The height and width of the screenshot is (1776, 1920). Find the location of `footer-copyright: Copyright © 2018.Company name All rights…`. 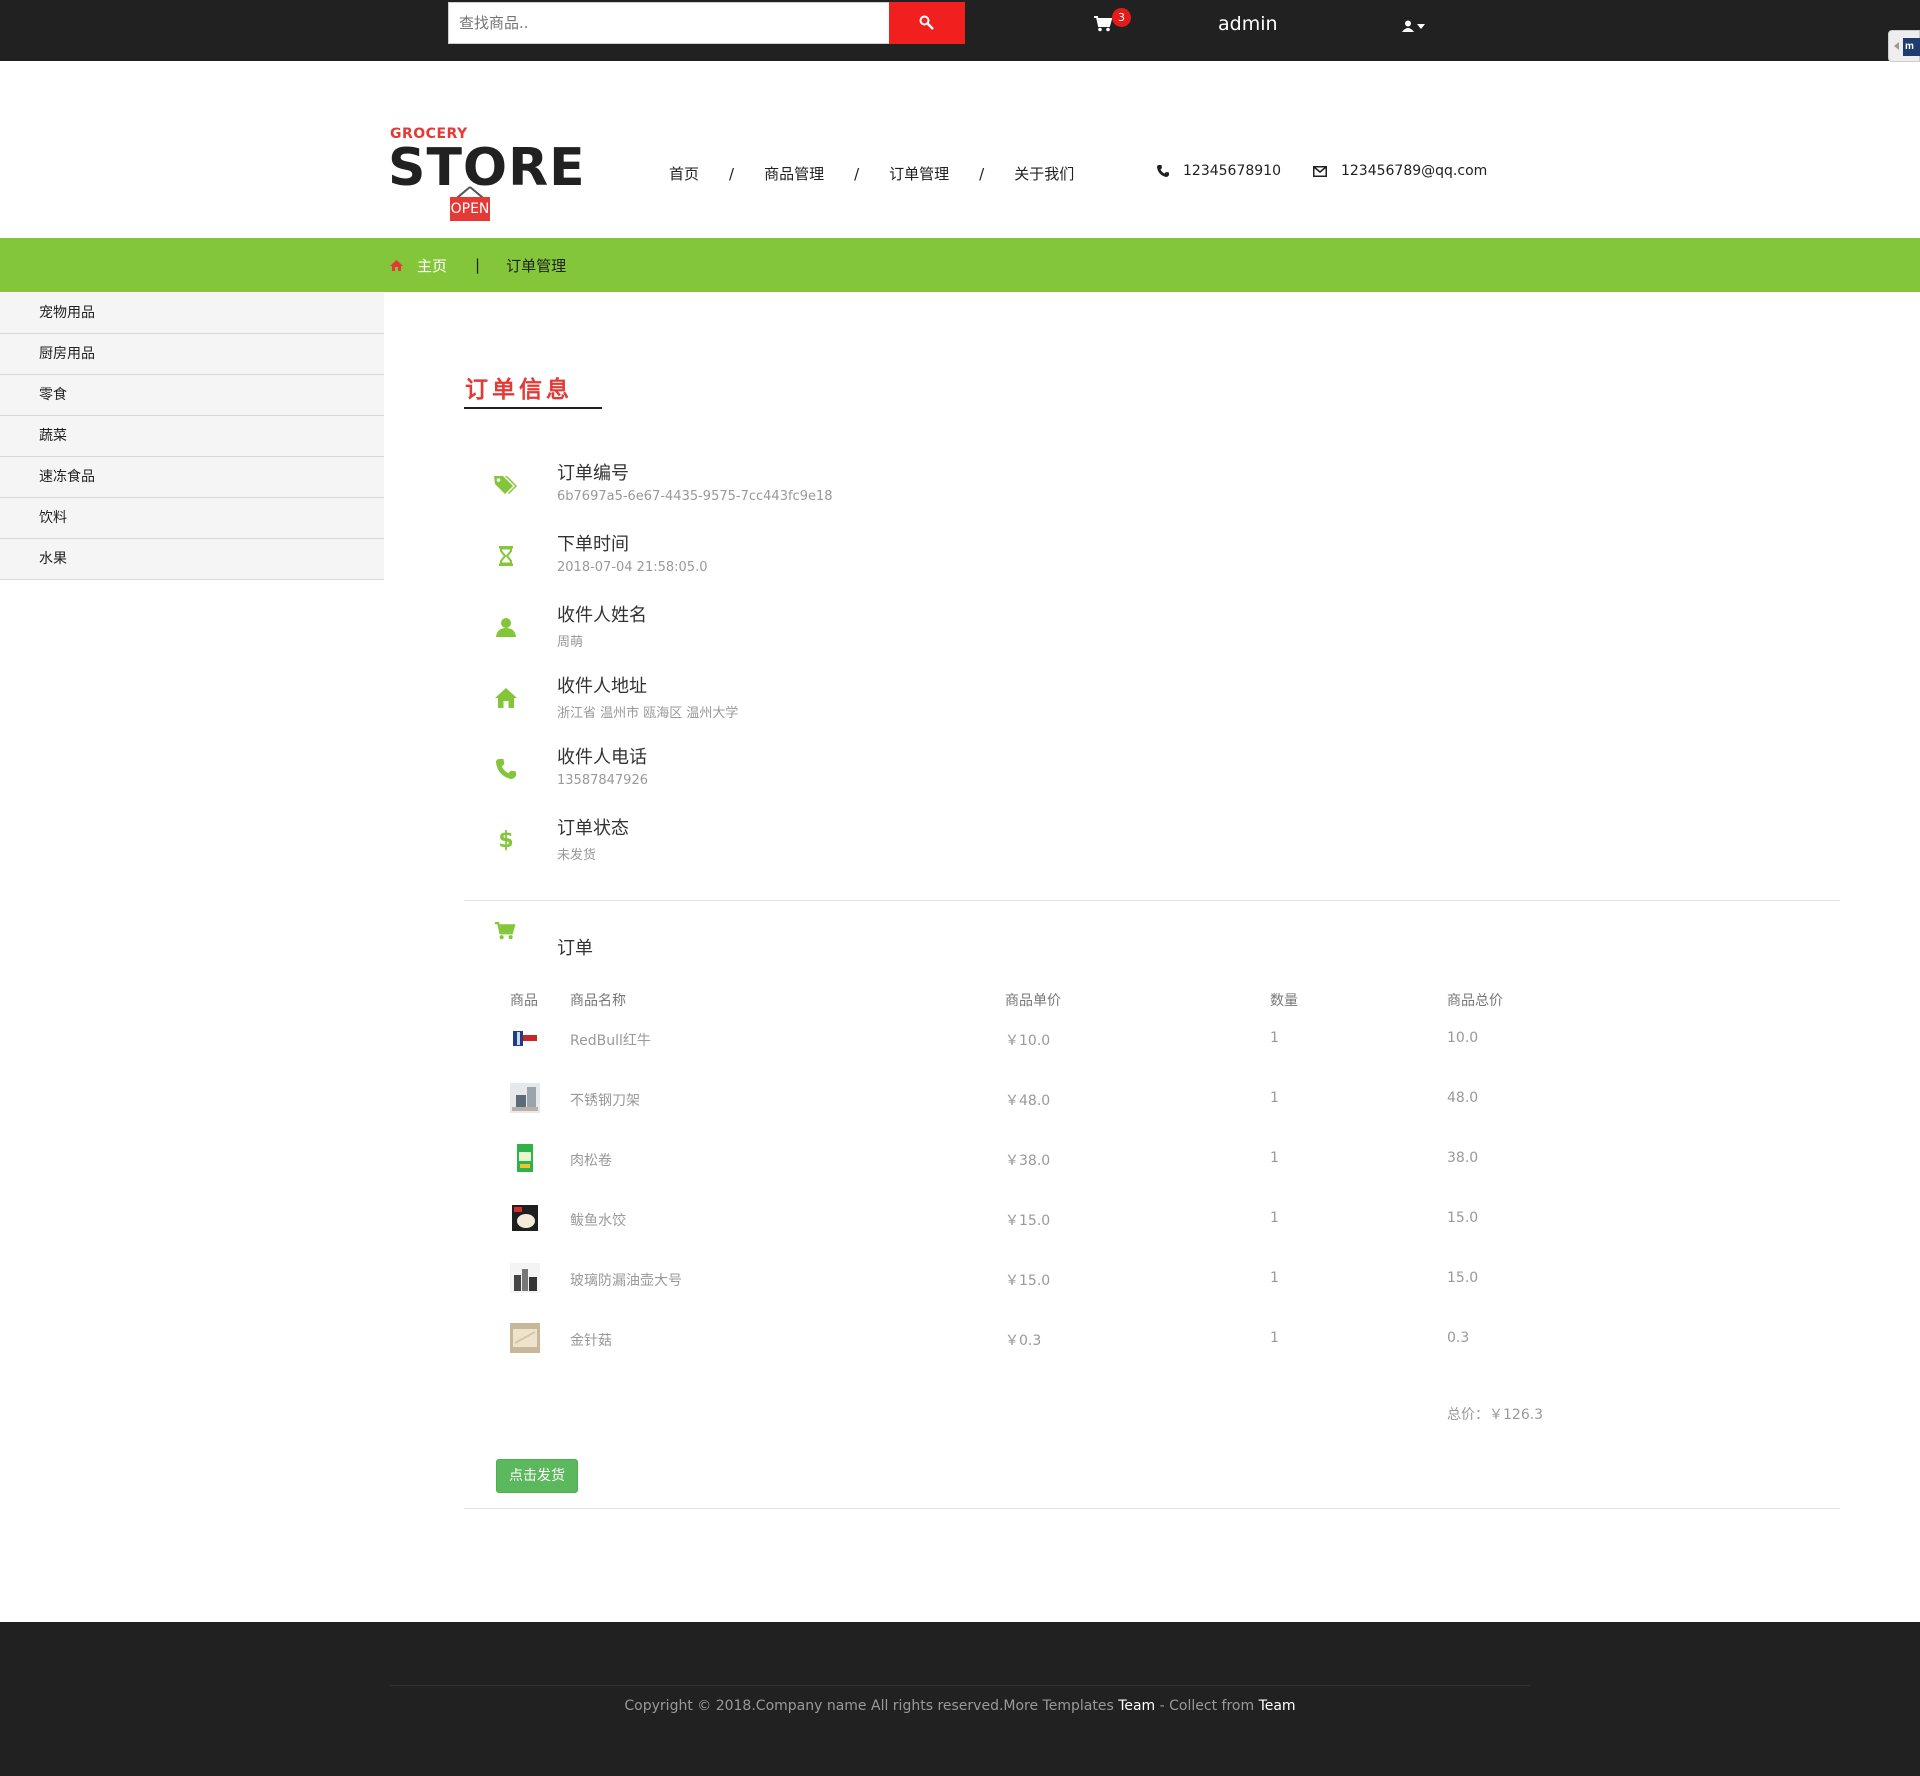

footer-copyright: Copyright © 2018.Company name All rights… is located at coordinates (960, 1706).